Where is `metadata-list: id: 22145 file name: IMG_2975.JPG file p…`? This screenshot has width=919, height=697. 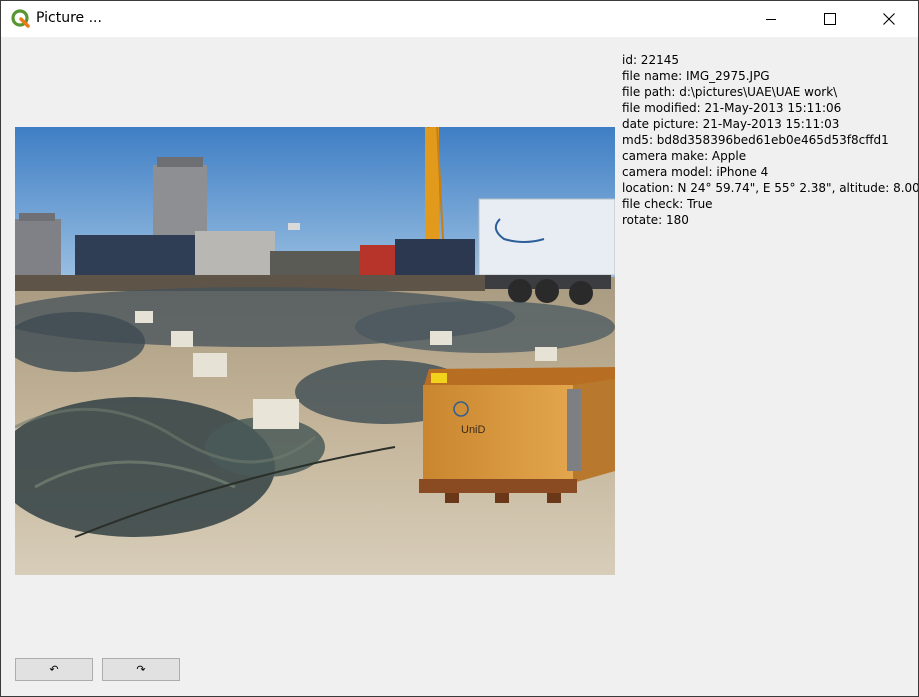 metadata-list: id: 22145 file name: IMG_2975.JPG file p… is located at coordinates (770, 140).